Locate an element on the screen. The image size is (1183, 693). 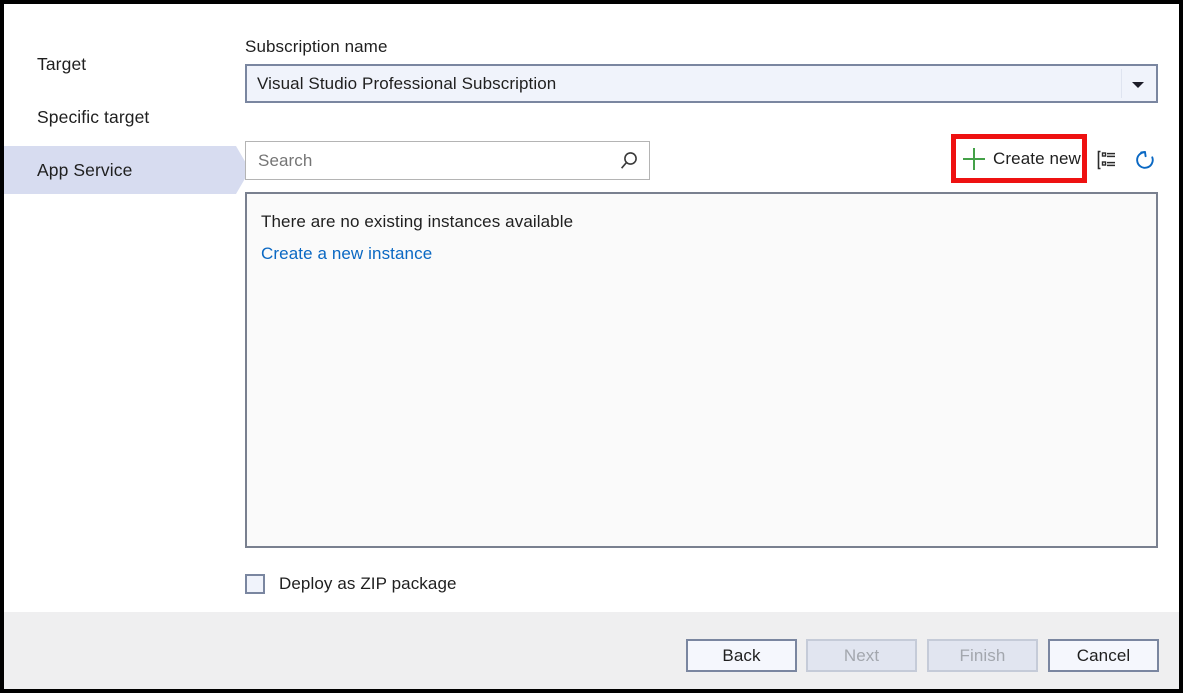
subscription-selected-value: Visual Studio Professional Subscription is located at coordinates (407, 83).